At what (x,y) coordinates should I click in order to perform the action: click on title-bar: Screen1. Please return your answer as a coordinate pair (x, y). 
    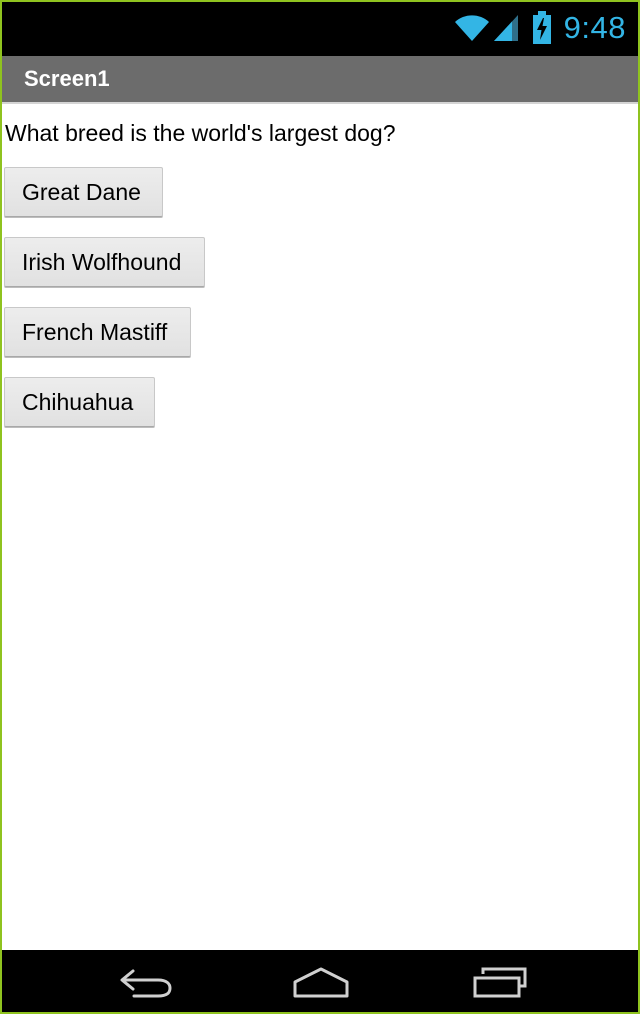
    Looking at the image, I should click on (320, 80).